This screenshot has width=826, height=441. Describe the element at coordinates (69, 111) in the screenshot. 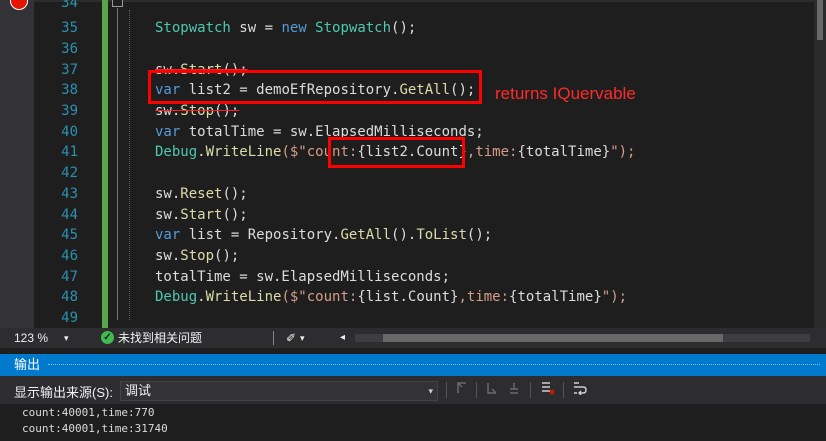

I see `line-number: 39` at that location.